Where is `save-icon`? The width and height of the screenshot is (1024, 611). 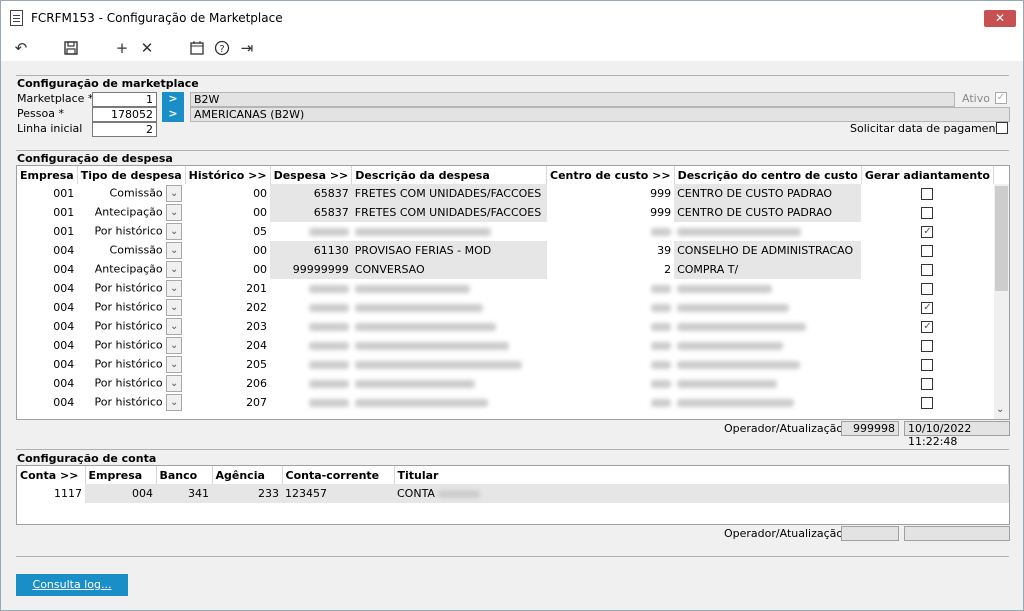 save-icon is located at coordinates (71, 48).